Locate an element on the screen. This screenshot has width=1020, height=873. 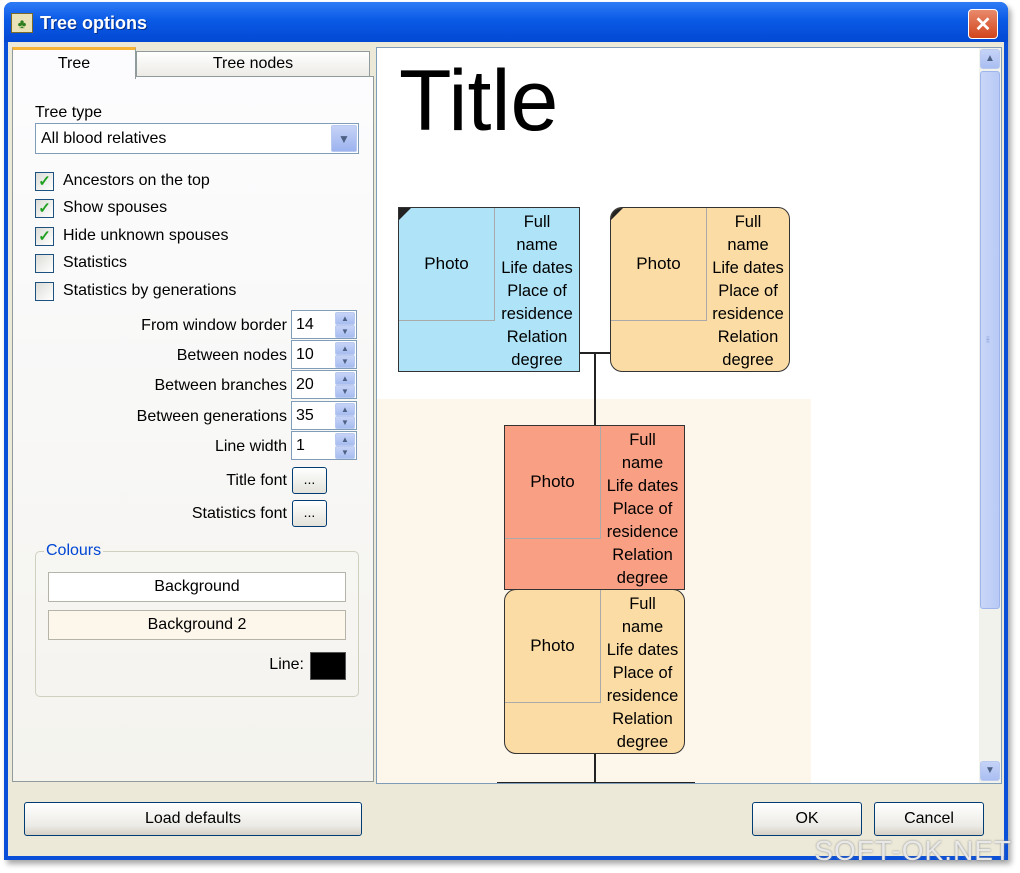
children-bar is located at coordinates (596, 782).